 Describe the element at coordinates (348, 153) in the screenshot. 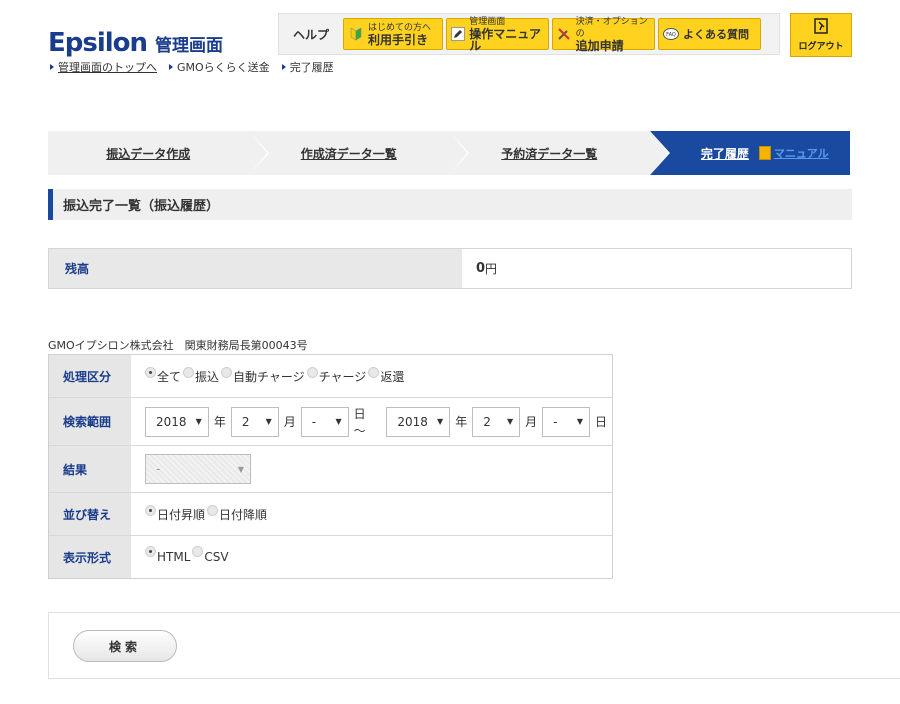

I see `tab-created-list-label: 作成済データ一覧` at that location.